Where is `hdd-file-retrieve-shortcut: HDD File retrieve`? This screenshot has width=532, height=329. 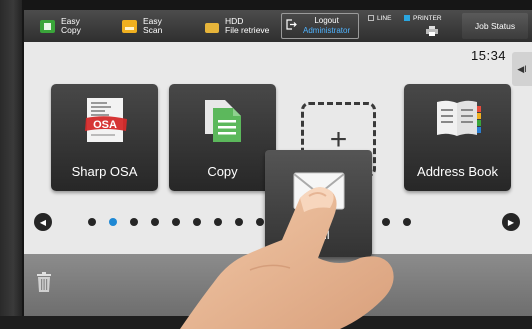 hdd-file-retrieve-shortcut: HDD File retrieve is located at coordinates (237, 26).